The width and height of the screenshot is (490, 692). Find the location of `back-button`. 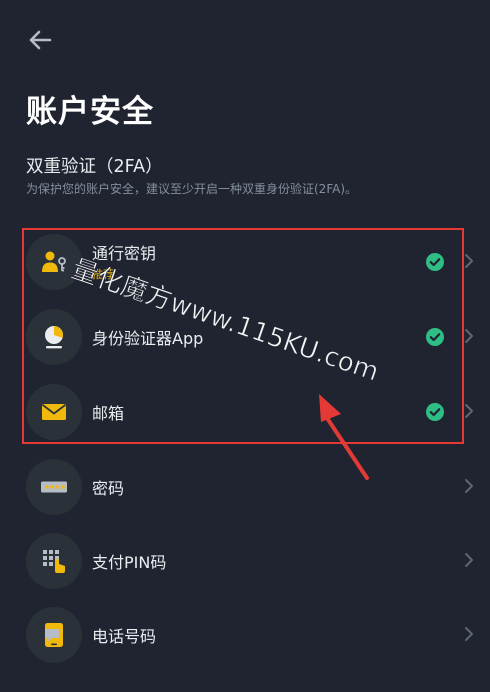

back-button is located at coordinates (41, 40).